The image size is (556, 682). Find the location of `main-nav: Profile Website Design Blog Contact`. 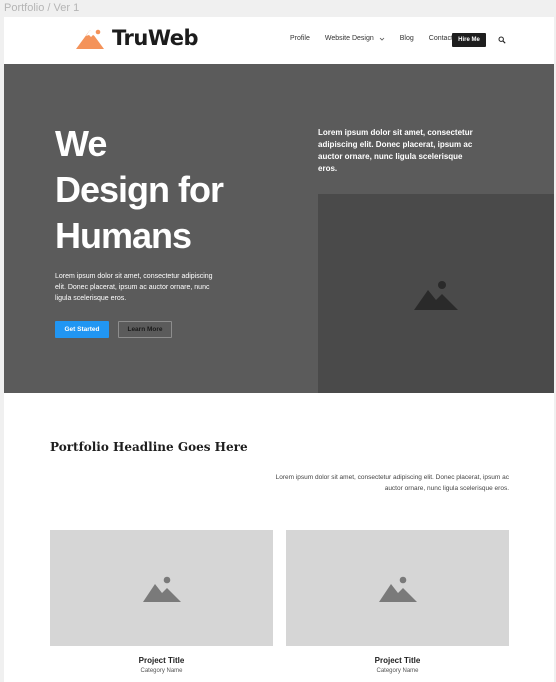

main-nav: Profile Website Design Blog Contact is located at coordinates (379, 38).